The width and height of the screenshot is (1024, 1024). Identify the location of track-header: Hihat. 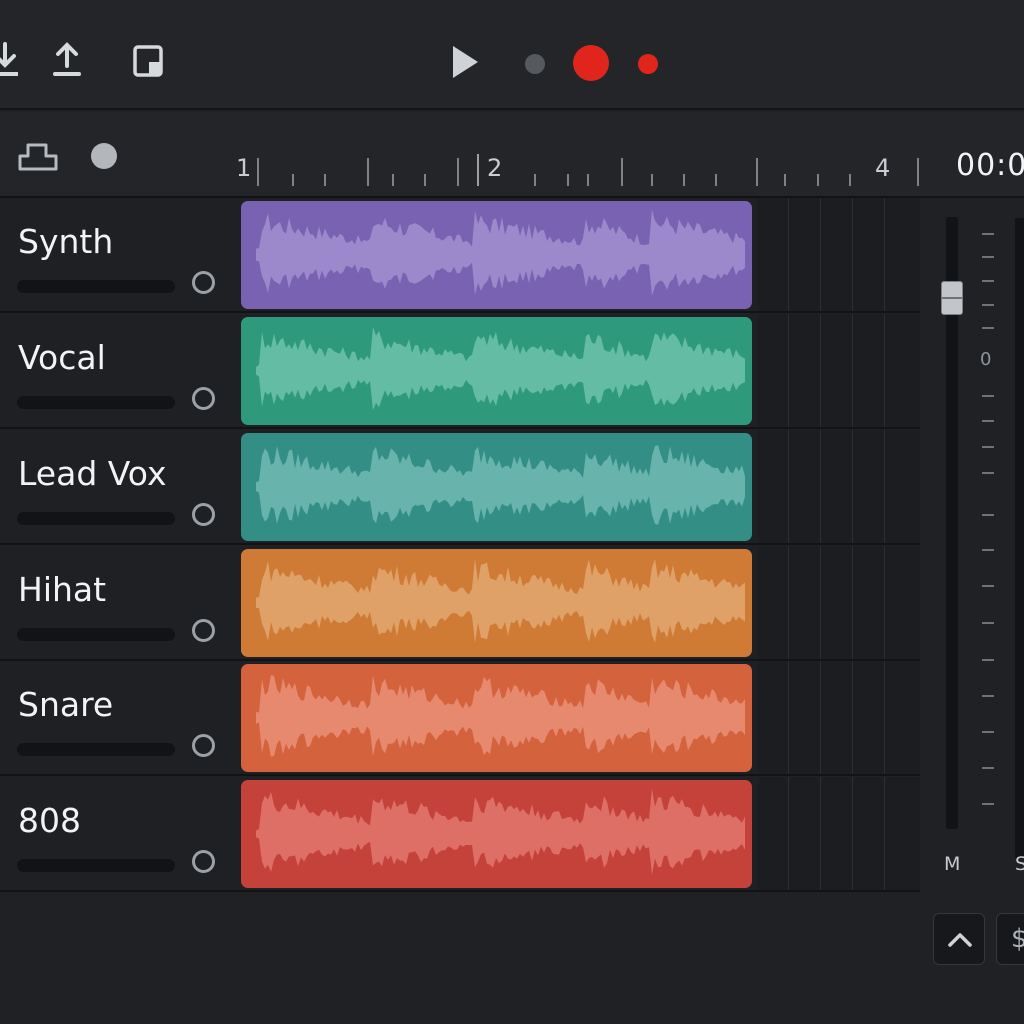
(118, 602).